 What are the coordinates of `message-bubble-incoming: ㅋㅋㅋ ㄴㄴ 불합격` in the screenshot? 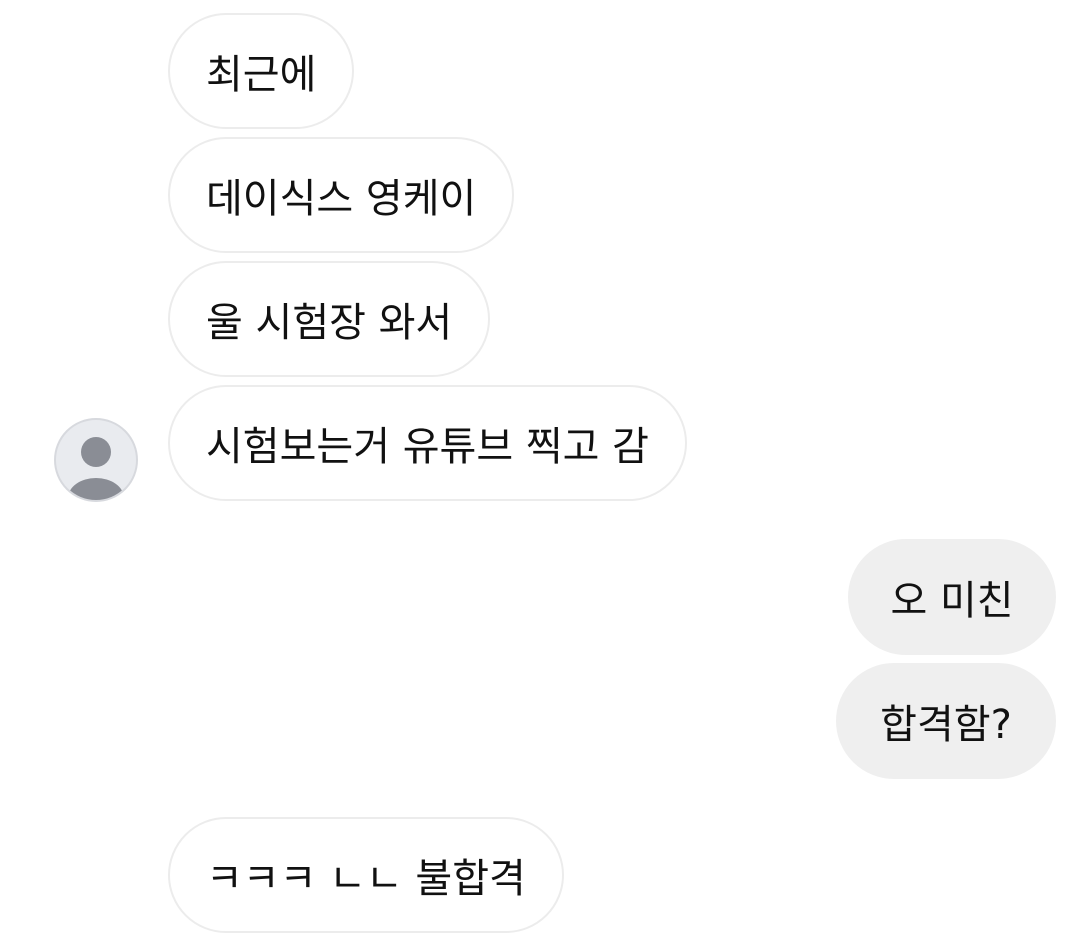 It's located at (366, 875).